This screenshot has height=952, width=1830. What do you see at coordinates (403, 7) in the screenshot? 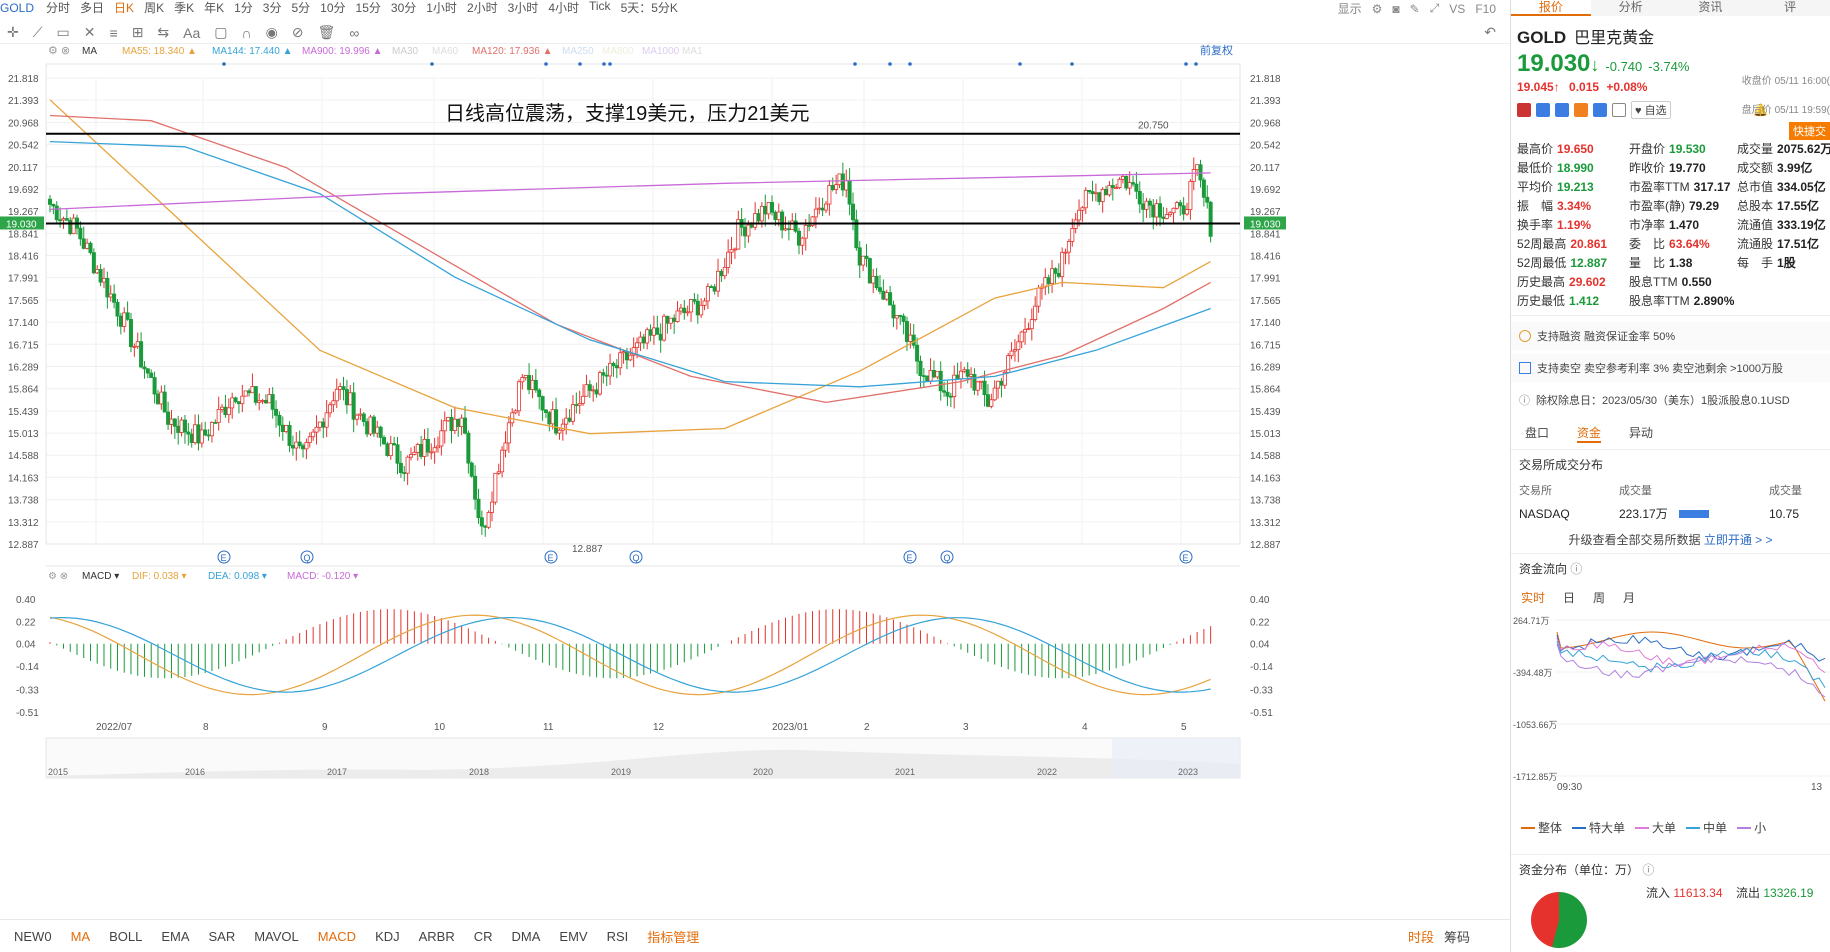
I see `period-11: 30分` at bounding box center [403, 7].